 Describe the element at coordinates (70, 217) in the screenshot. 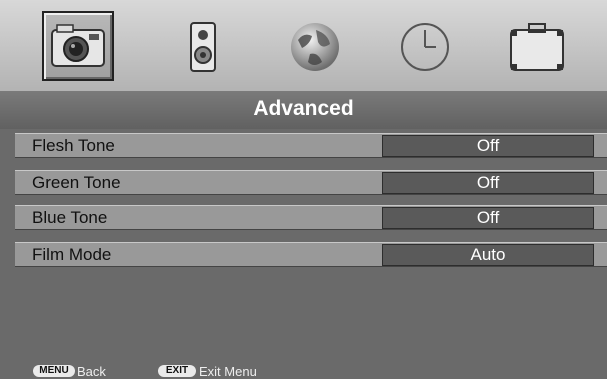

I see `setting-label: Blue Tone` at that location.